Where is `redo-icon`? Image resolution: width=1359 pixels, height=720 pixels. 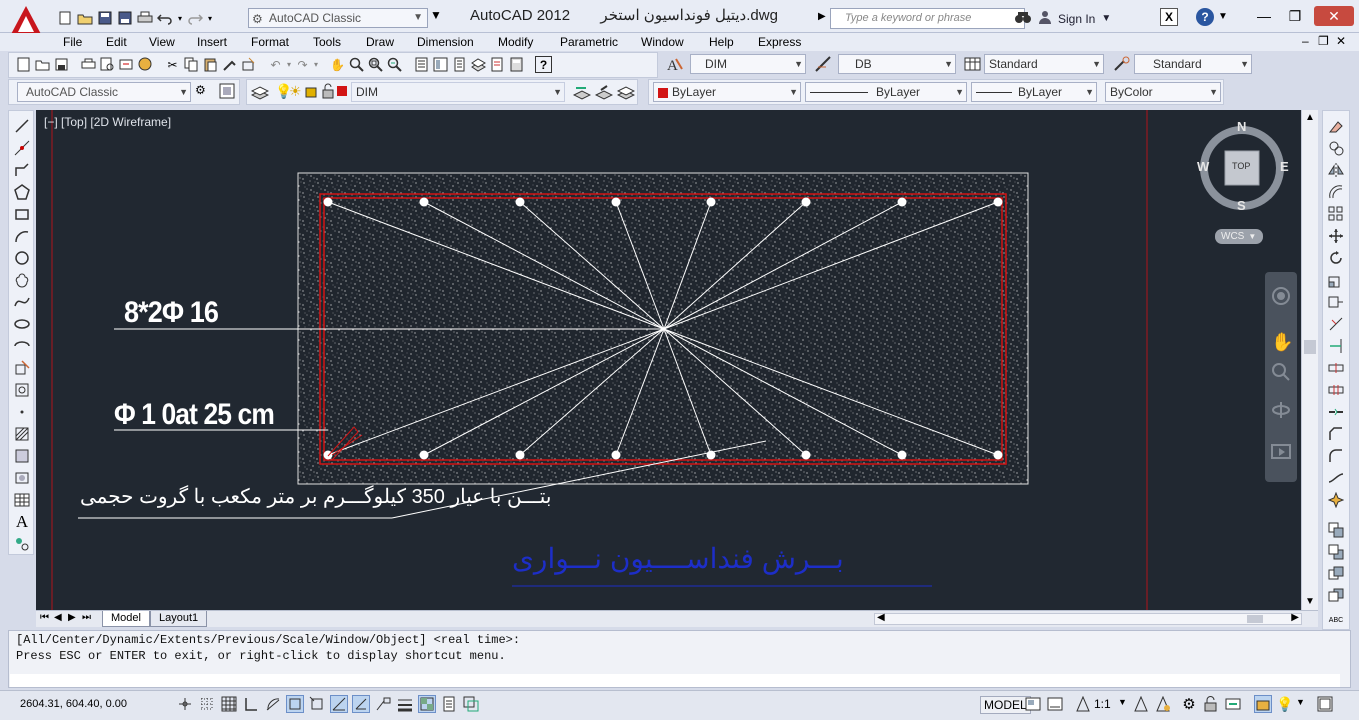 redo-icon is located at coordinates (195, 18).